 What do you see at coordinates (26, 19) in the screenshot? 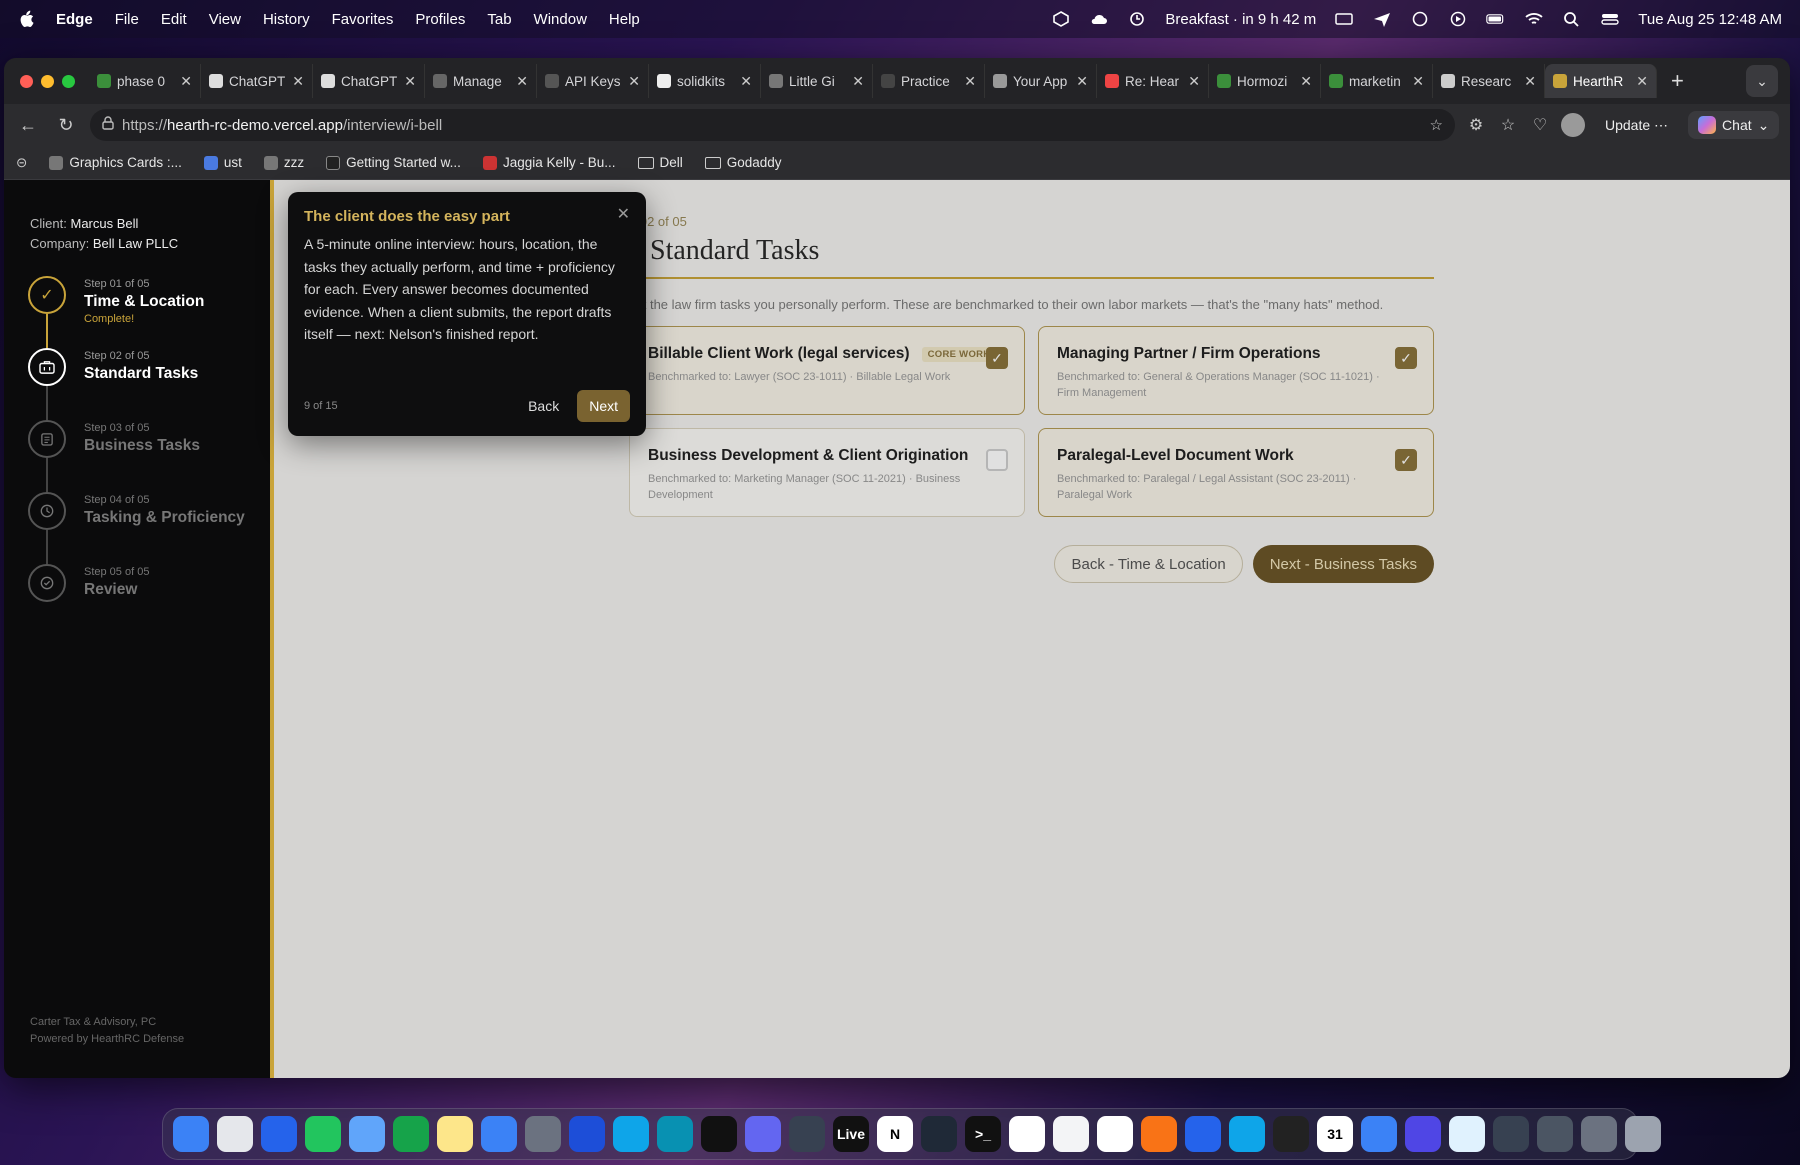
I see `apple-icon` at bounding box center [26, 19].